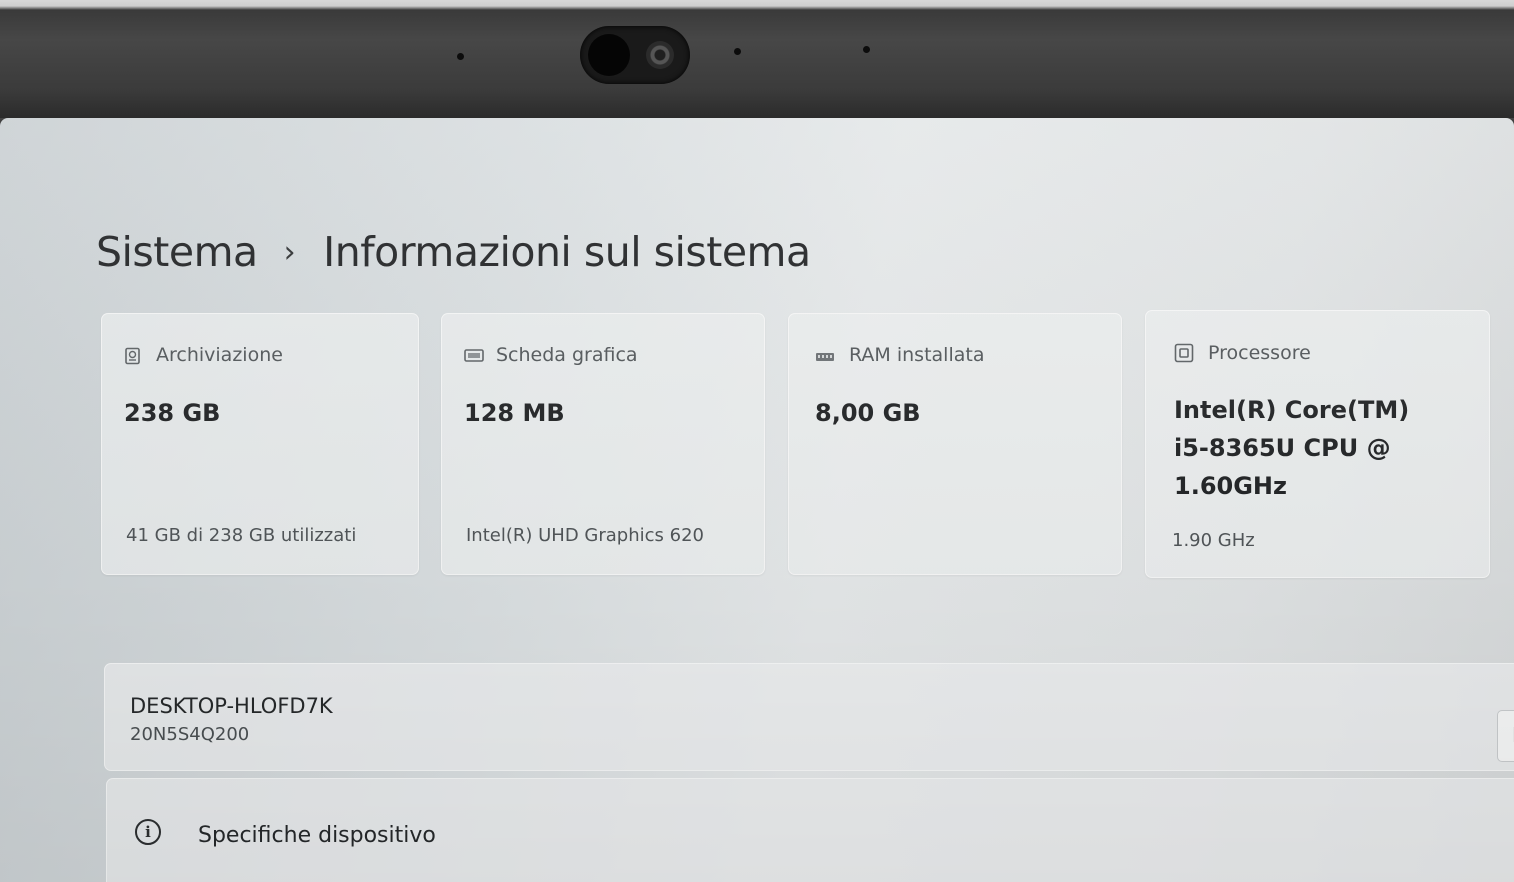  Describe the element at coordinates (317, 835) in the screenshot. I see `section-title: Specifiche dispositivo` at that location.